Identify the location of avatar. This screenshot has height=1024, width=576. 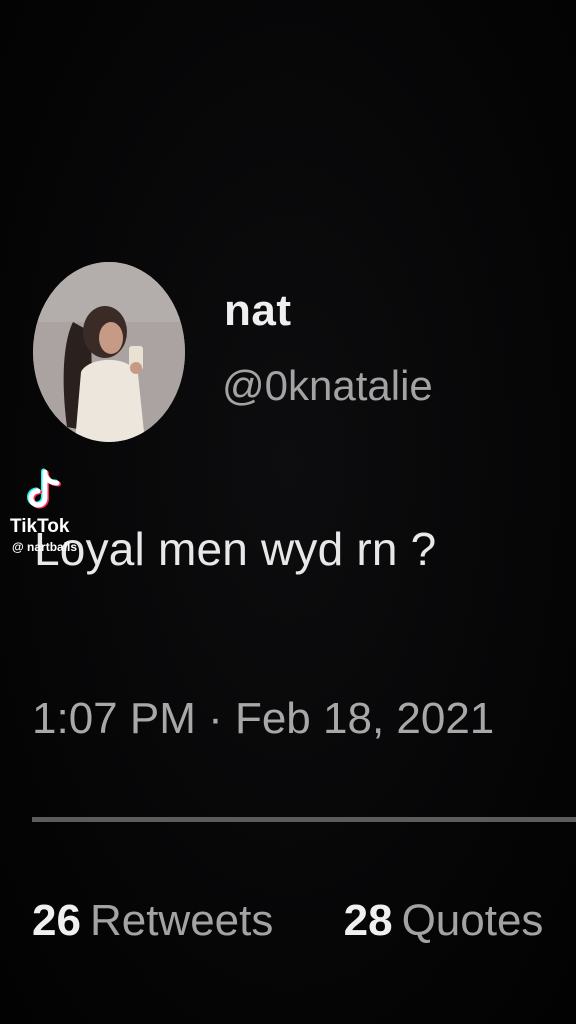
(109, 352).